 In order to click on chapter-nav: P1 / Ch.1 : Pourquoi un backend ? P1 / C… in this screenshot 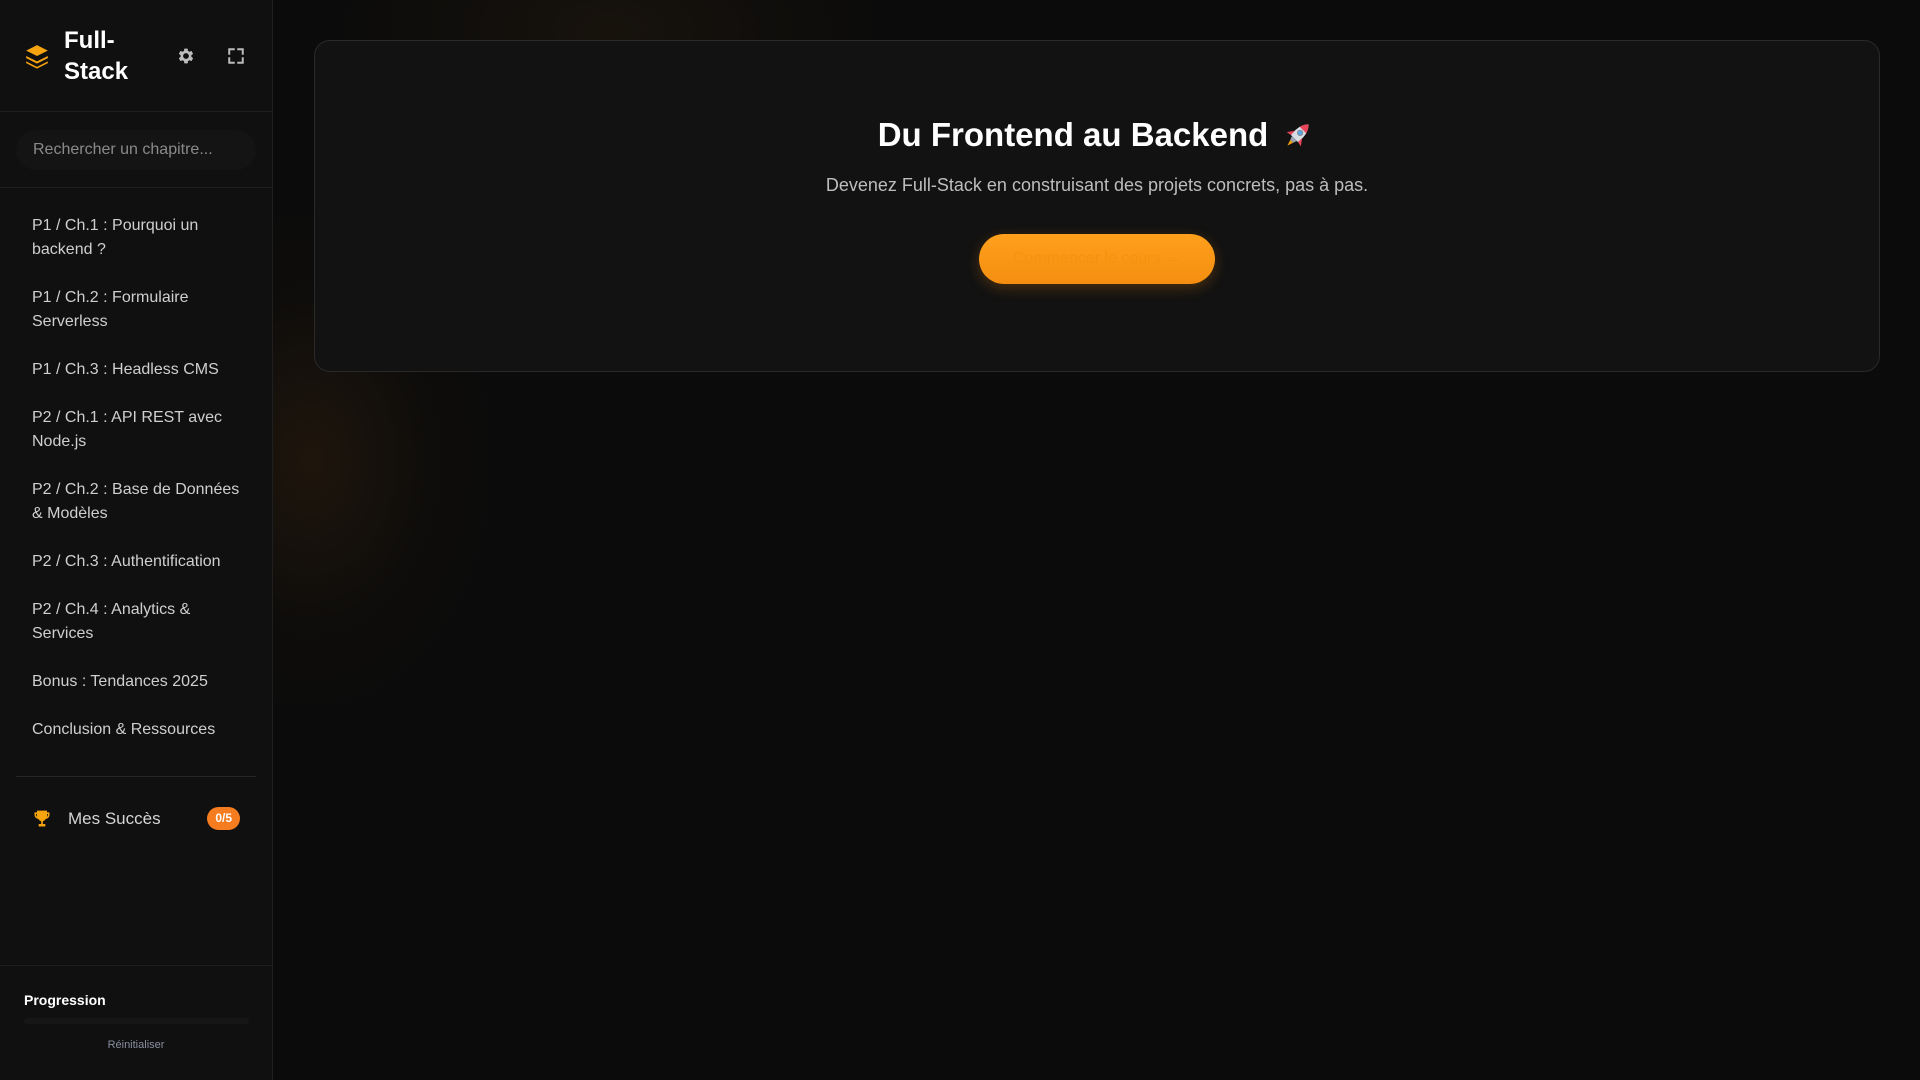, I will do `click(136, 472)`.